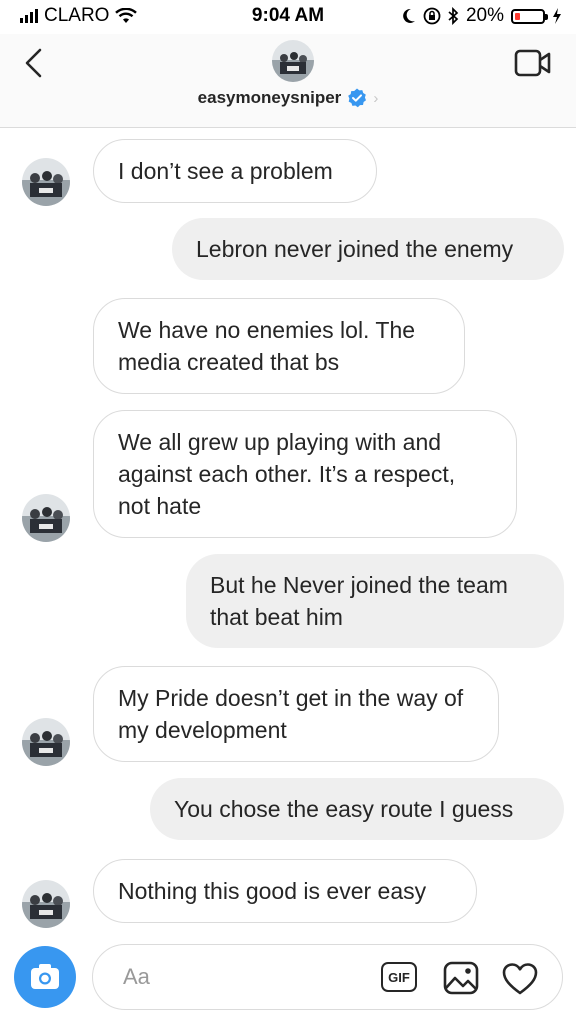  Describe the element at coordinates (368, 249) in the screenshot. I see `message-bubble-outgoing: Lebron never joined the enemy` at that location.